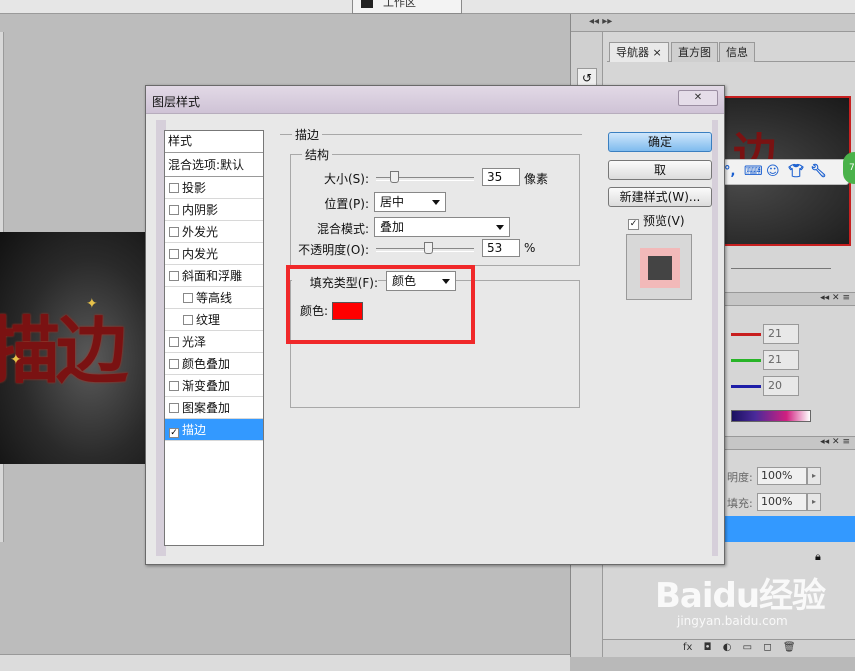 This screenshot has height=671, width=855. I want to click on document-image: 描边 ✦ ✦, so click(75, 348).